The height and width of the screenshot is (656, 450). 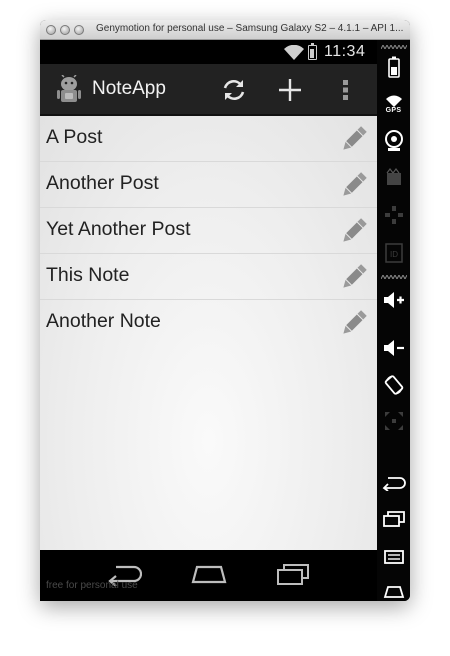 I want to click on camera-widget-icon, so click(x=393, y=141).